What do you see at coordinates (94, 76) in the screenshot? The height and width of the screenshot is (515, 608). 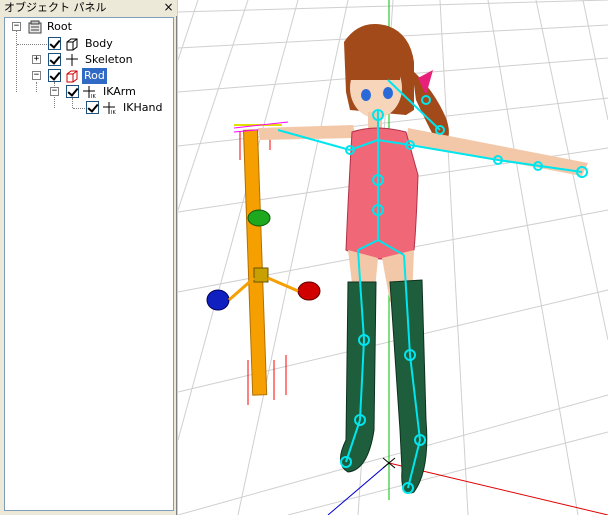 I see `tree-item-label: Rod` at bounding box center [94, 76].